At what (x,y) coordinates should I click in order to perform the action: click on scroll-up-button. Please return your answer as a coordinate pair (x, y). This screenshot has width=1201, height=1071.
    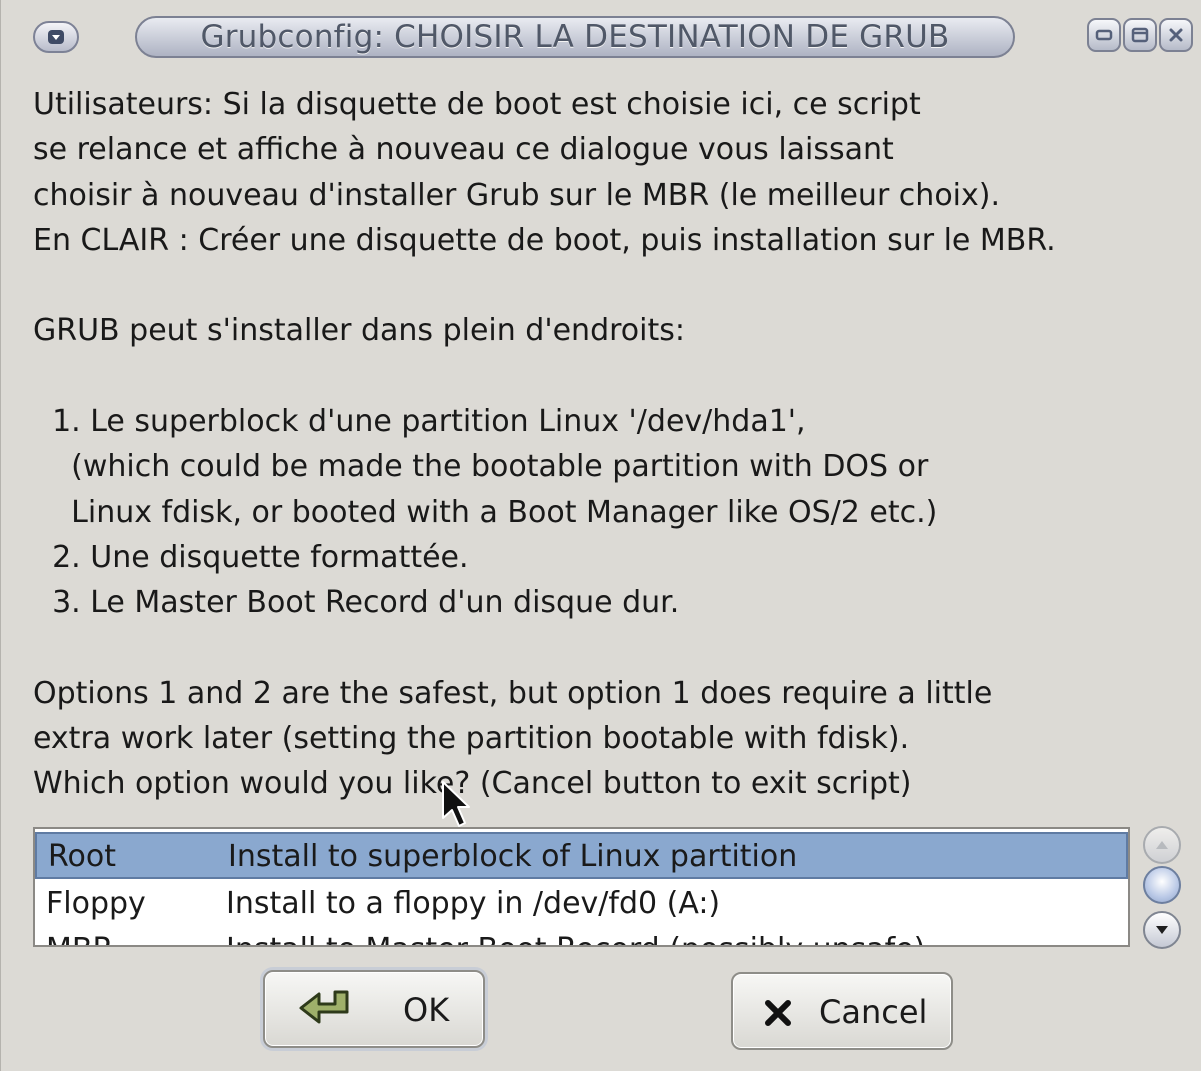
    Looking at the image, I should click on (1162, 845).